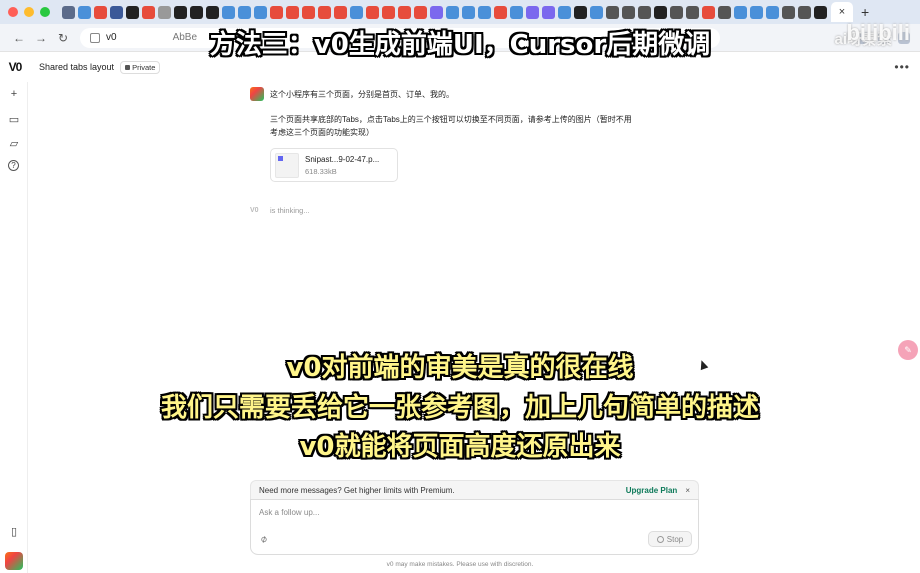 The width and height of the screenshot is (920, 573). Describe the element at coordinates (460, 45) in the screenshot. I see `video-caption-title: 方法三：v0生成前端UI，Cursor后期微调` at that location.